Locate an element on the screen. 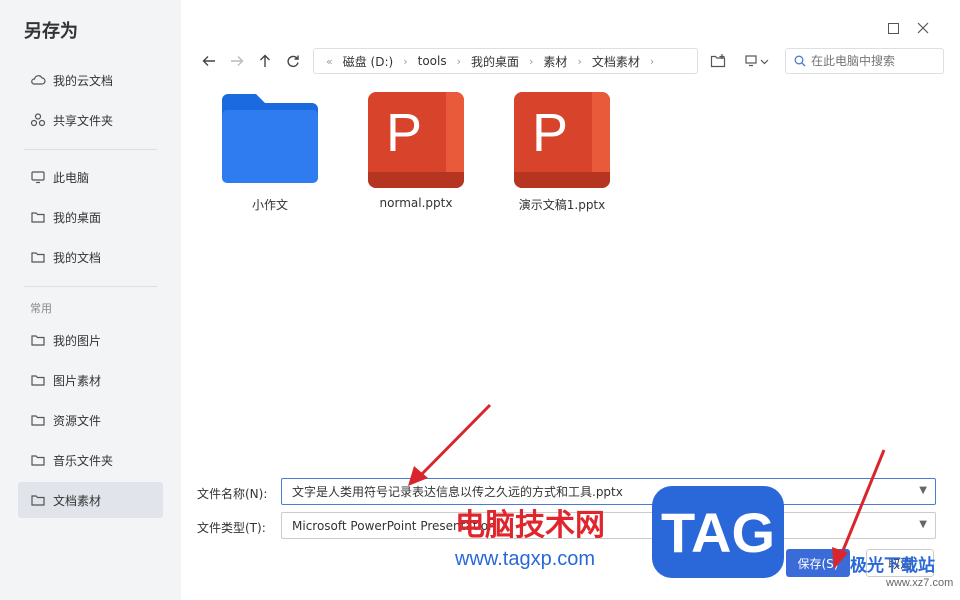 This screenshot has width=960, height=600. chevrons-left-icon: « is located at coordinates (329, 61).